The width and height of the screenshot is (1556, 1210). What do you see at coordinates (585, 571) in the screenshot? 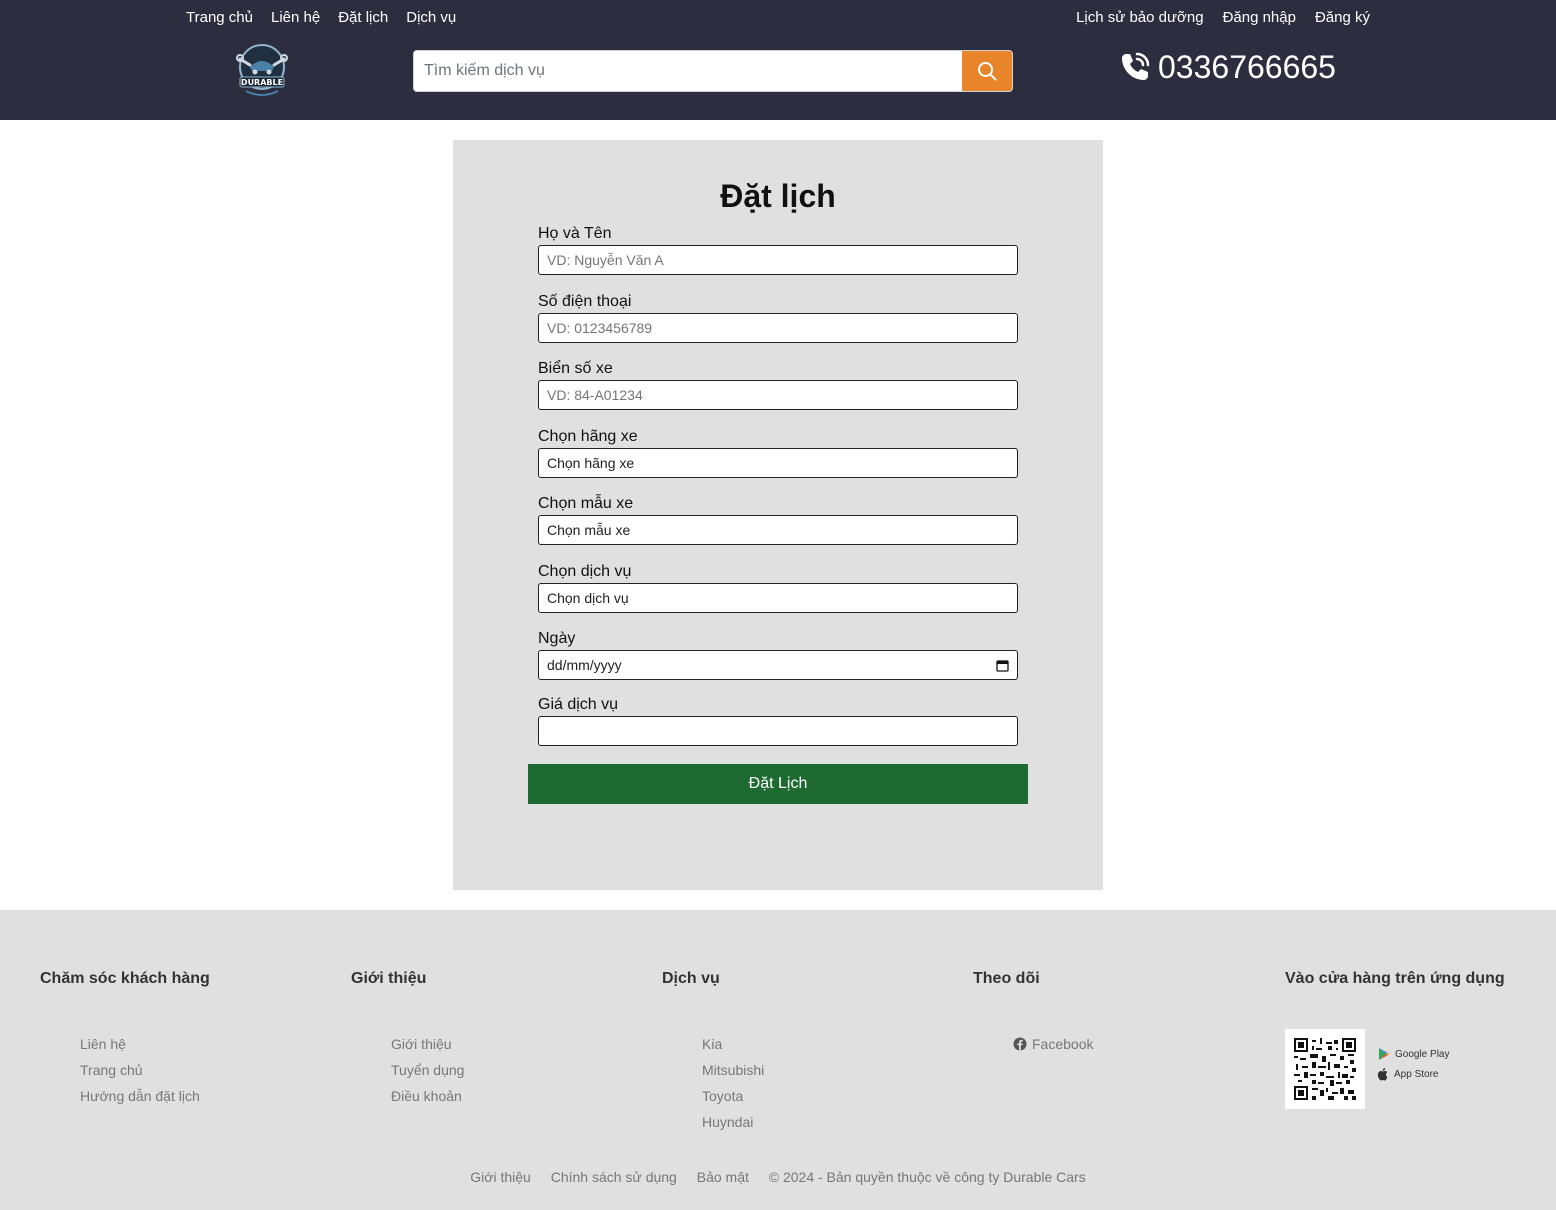
I see `service-label: Chọn dịch vụ` at bounding box center [585, 571].